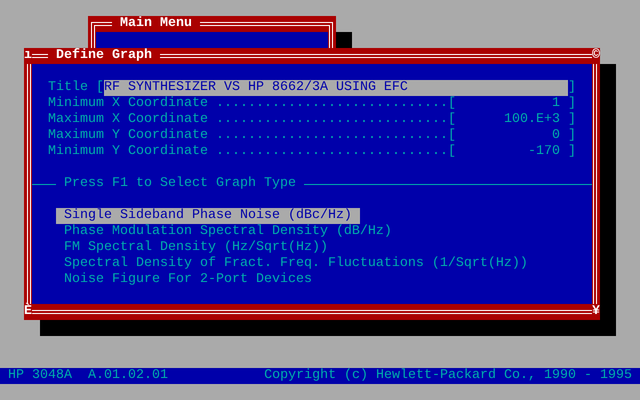 Image resolution: width=640 pixels, height=400 pixels. What do you see at coordinates (344, 40) in the screenshot?
I see `window-shadow` at bounding box center [344, 40].